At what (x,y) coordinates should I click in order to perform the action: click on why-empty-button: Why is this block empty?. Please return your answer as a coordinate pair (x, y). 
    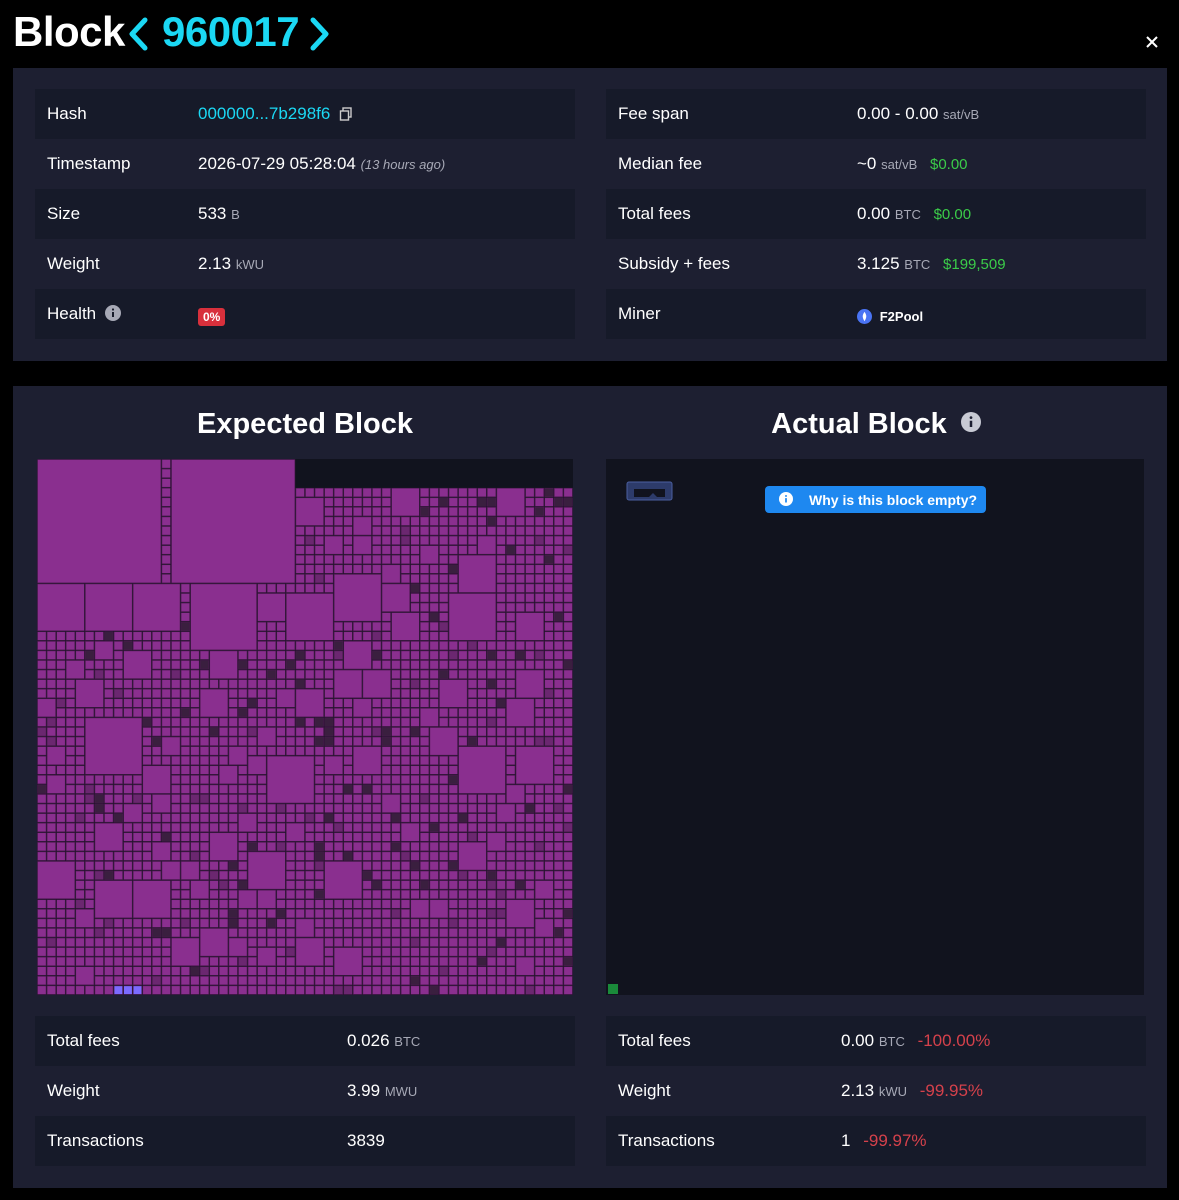
    Looking at the image, I should click on (875, 499).